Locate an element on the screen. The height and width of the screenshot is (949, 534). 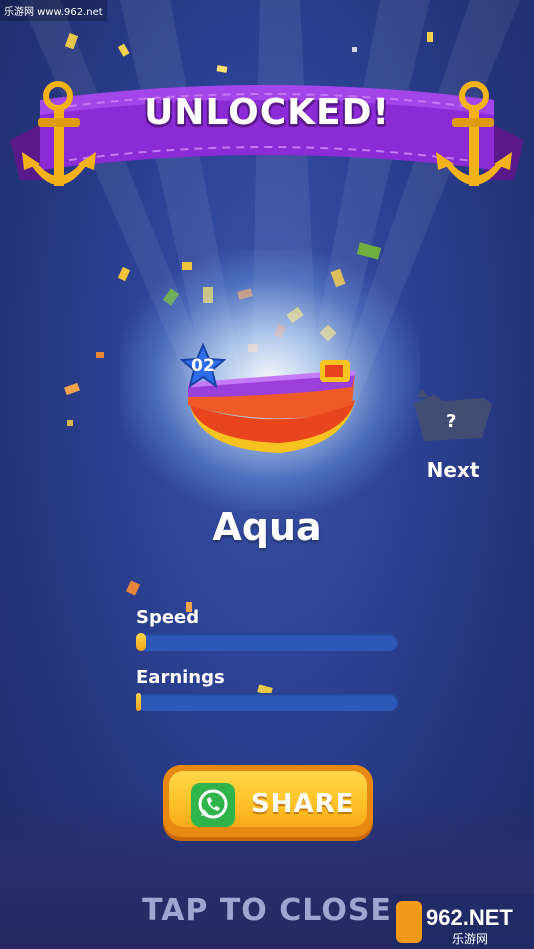
earnings-label: Earnings is located at coordinates (180, 677).